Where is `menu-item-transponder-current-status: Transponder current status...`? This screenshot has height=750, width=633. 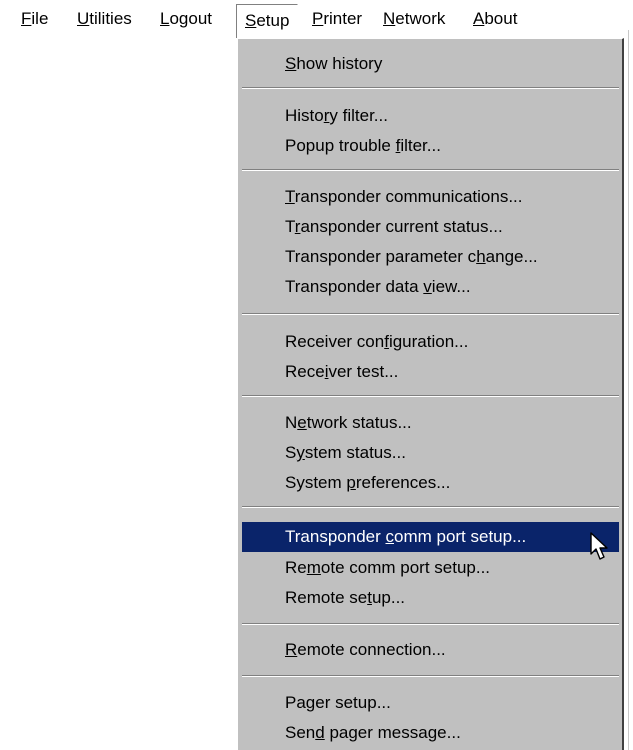
menu-item-transponder-current-status: Transponder current status... is located at coordinates (430, 227).